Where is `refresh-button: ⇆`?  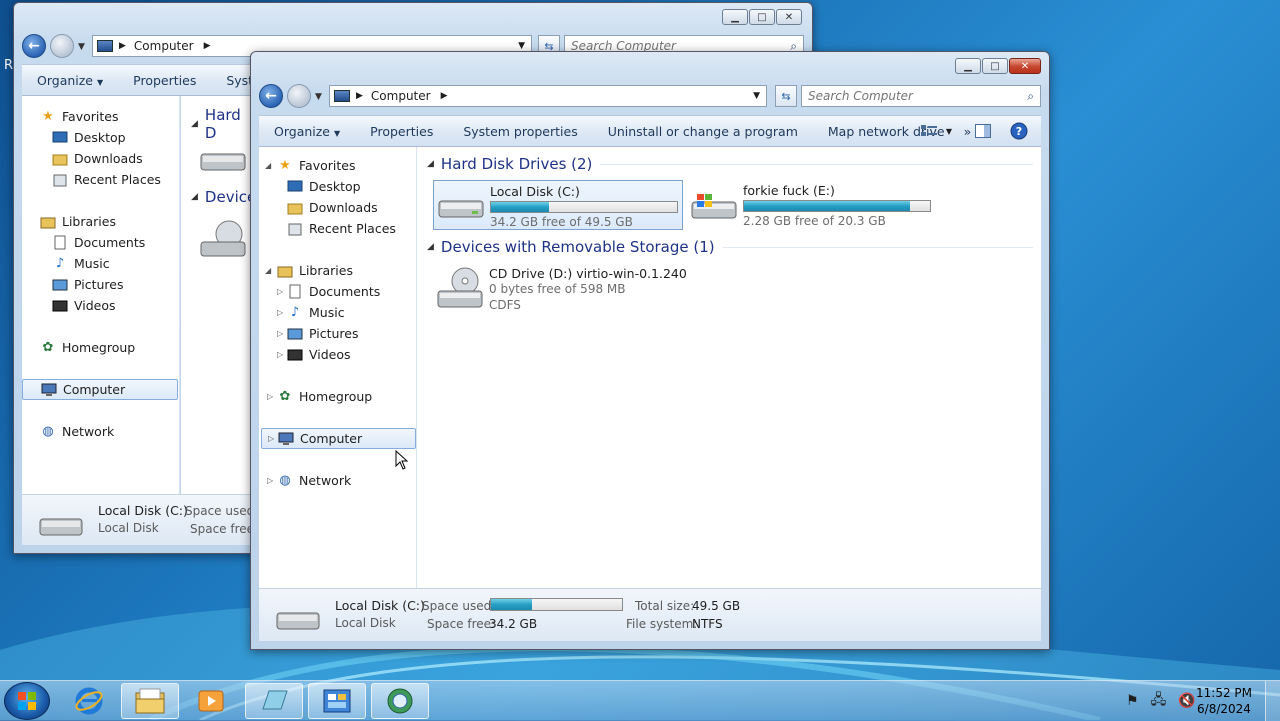
refresh-button: ⇆ is located at coordinates (786, 96).